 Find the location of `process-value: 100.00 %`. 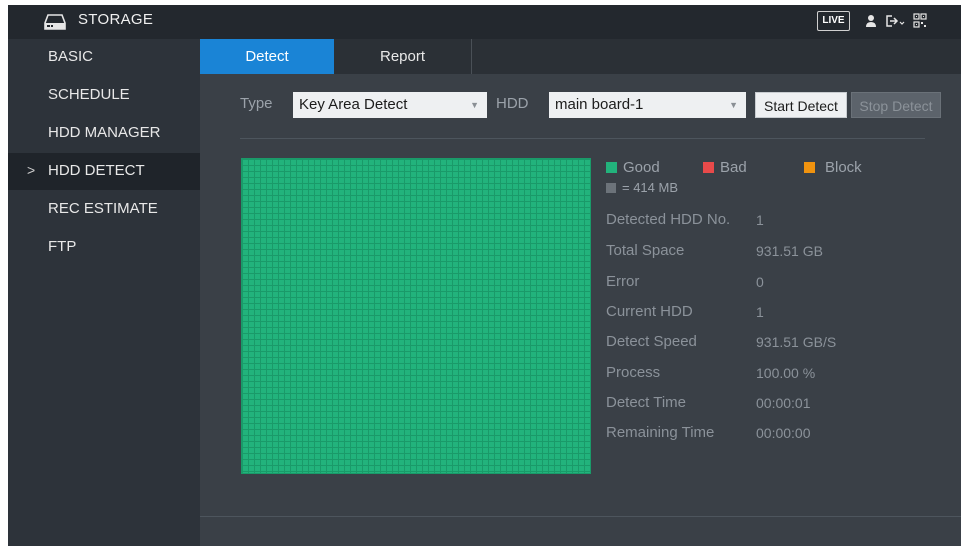

process-value: 100.00 % is located at coordinates (786, 373).